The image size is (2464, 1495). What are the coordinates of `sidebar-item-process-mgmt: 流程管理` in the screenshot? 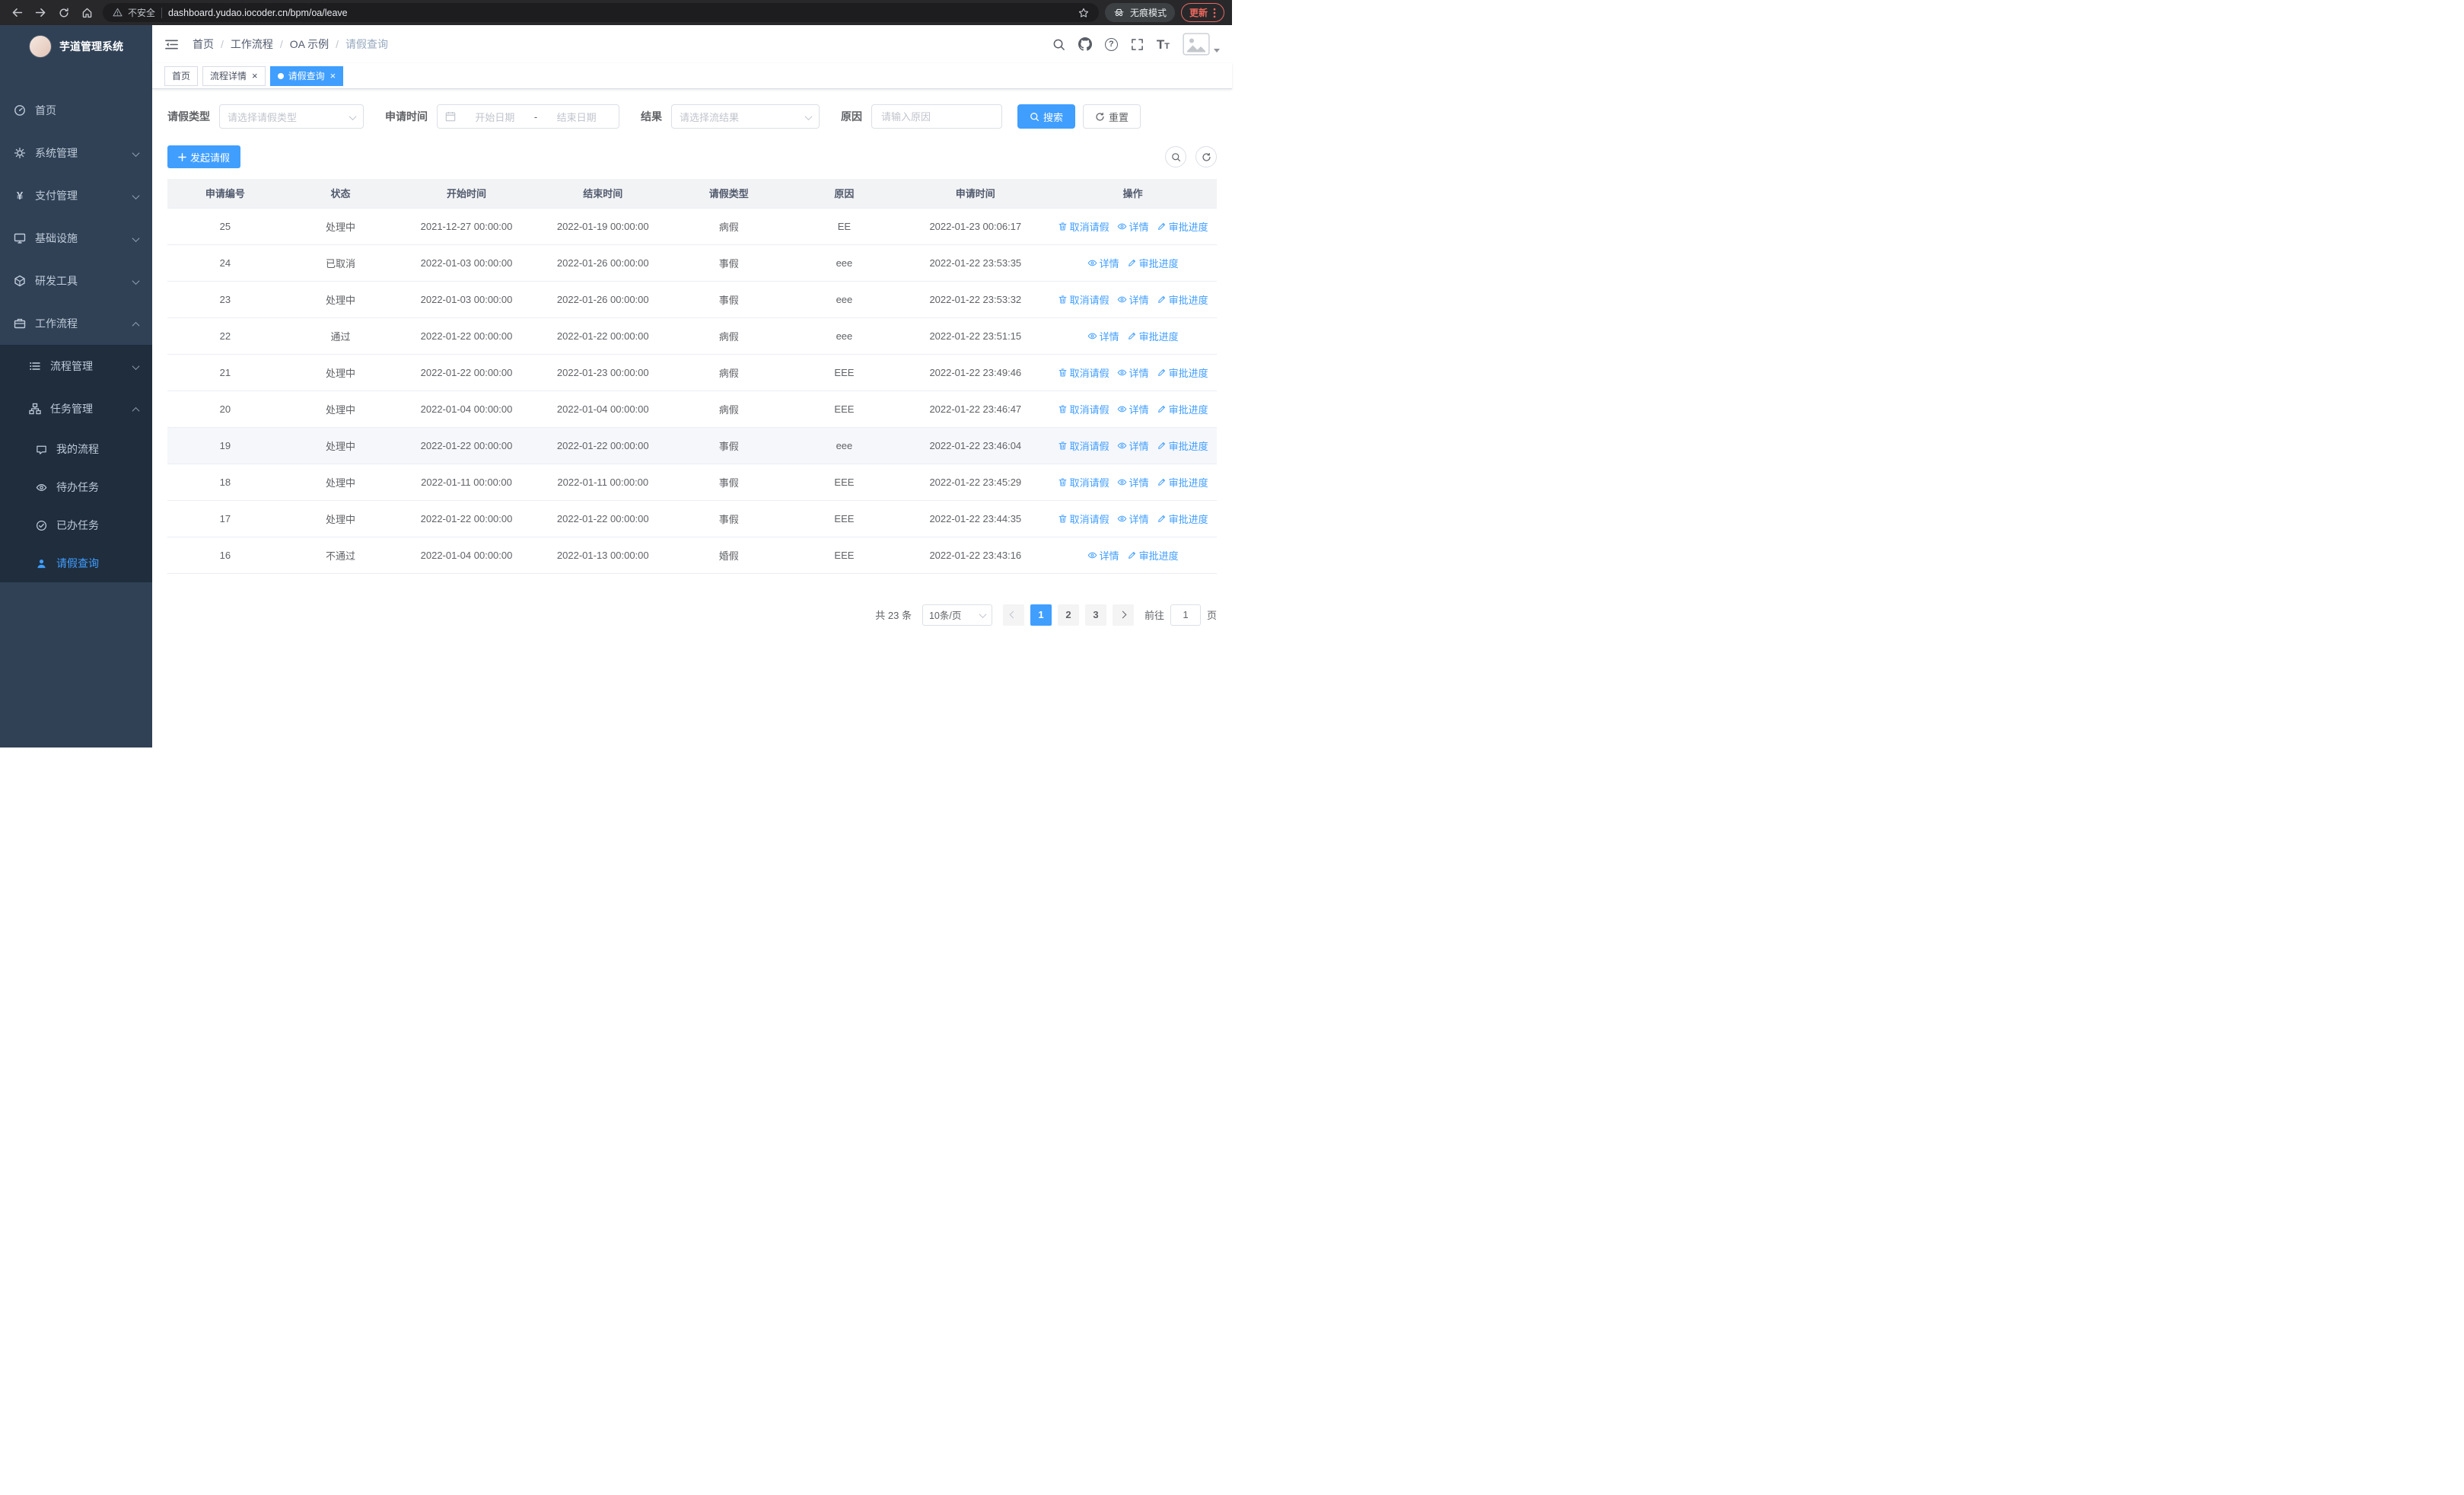 It's located at (76, 366).